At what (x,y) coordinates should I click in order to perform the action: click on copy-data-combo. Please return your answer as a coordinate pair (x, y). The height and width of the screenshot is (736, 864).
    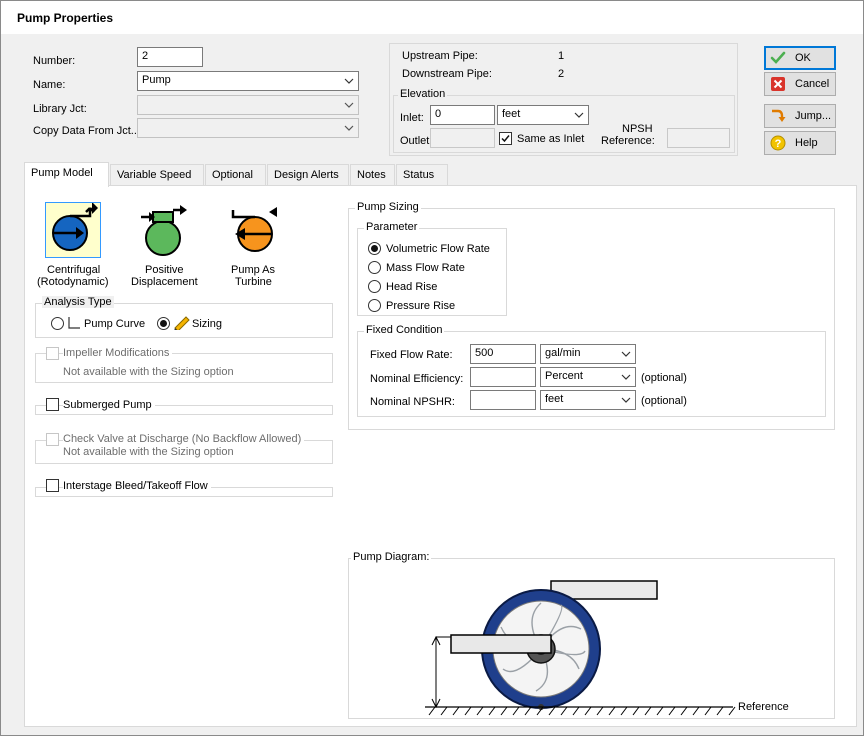
    Looking at the image, I should click on (248, 128).